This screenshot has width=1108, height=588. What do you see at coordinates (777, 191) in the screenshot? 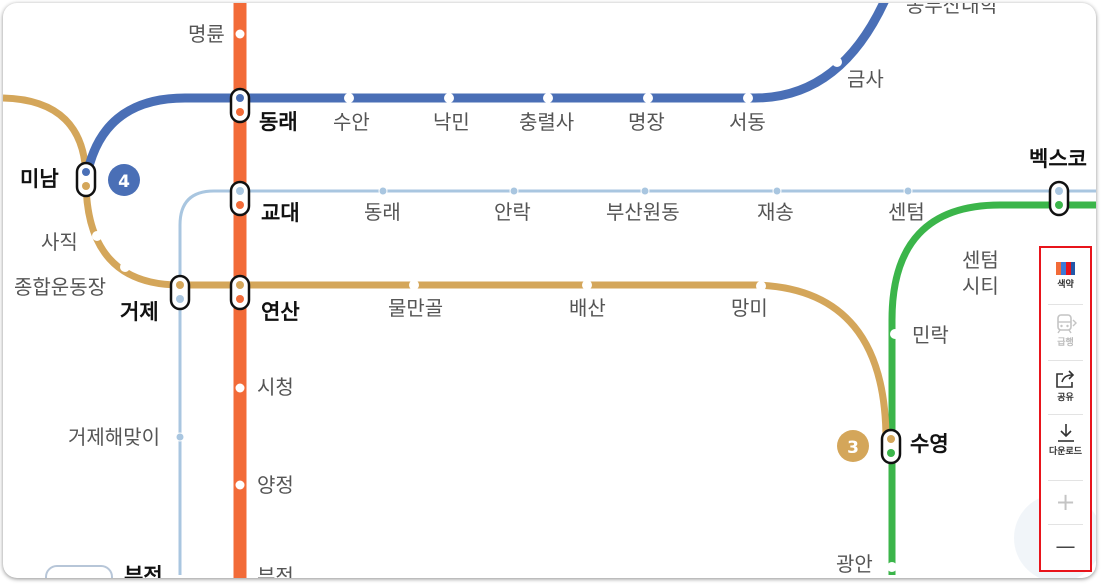
I see `station-dot-jaesong` at bounding box center [777, 191].